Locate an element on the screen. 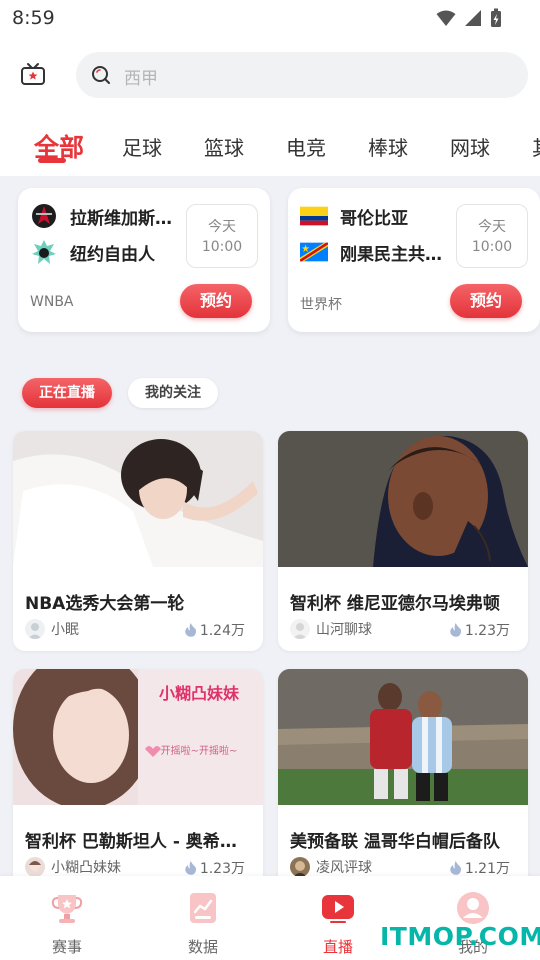 The height and width of the screenshot is (960, 540). view-count: 1.21万 is located at coordinates (479, 868).